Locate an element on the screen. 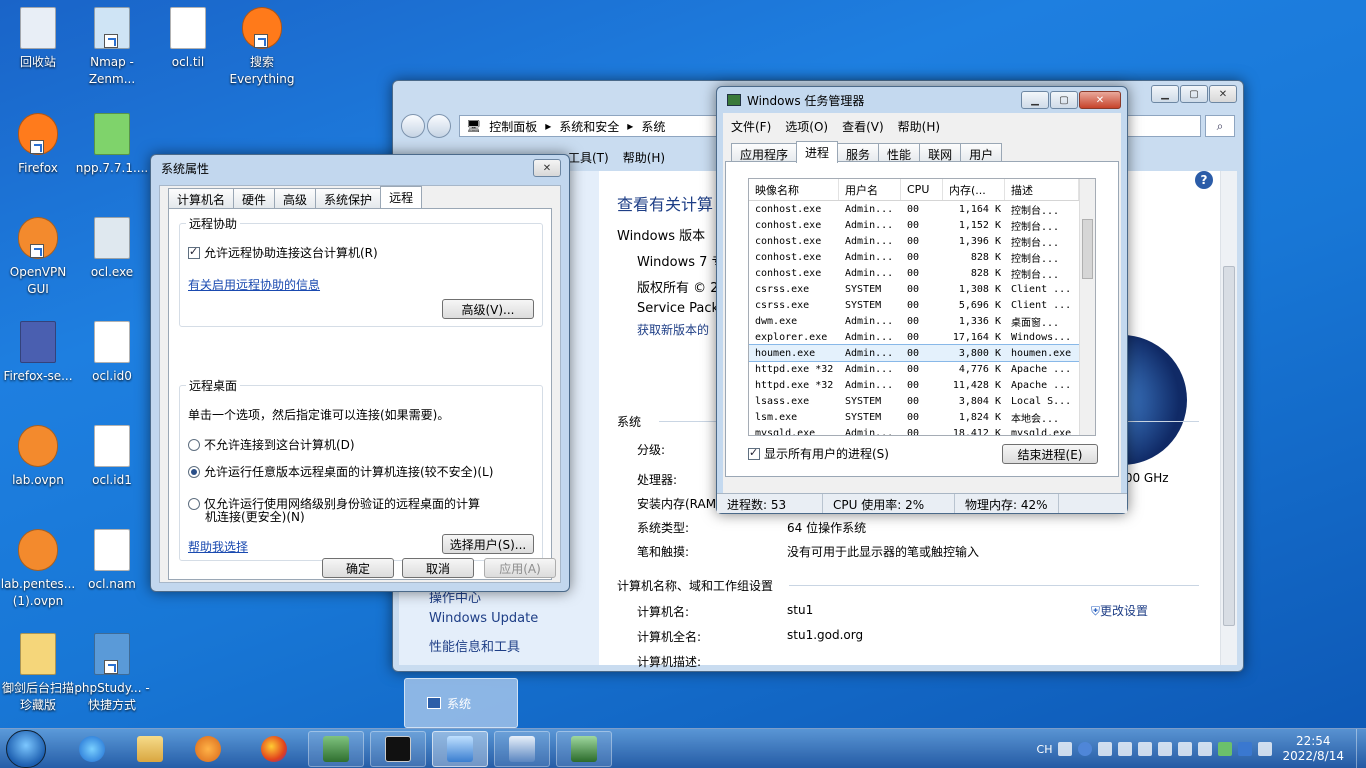 Image resolution: width=1366 pixels, height=768 pixels. desktop-icon: lab.ovpn is located at coordinates (38, 456).